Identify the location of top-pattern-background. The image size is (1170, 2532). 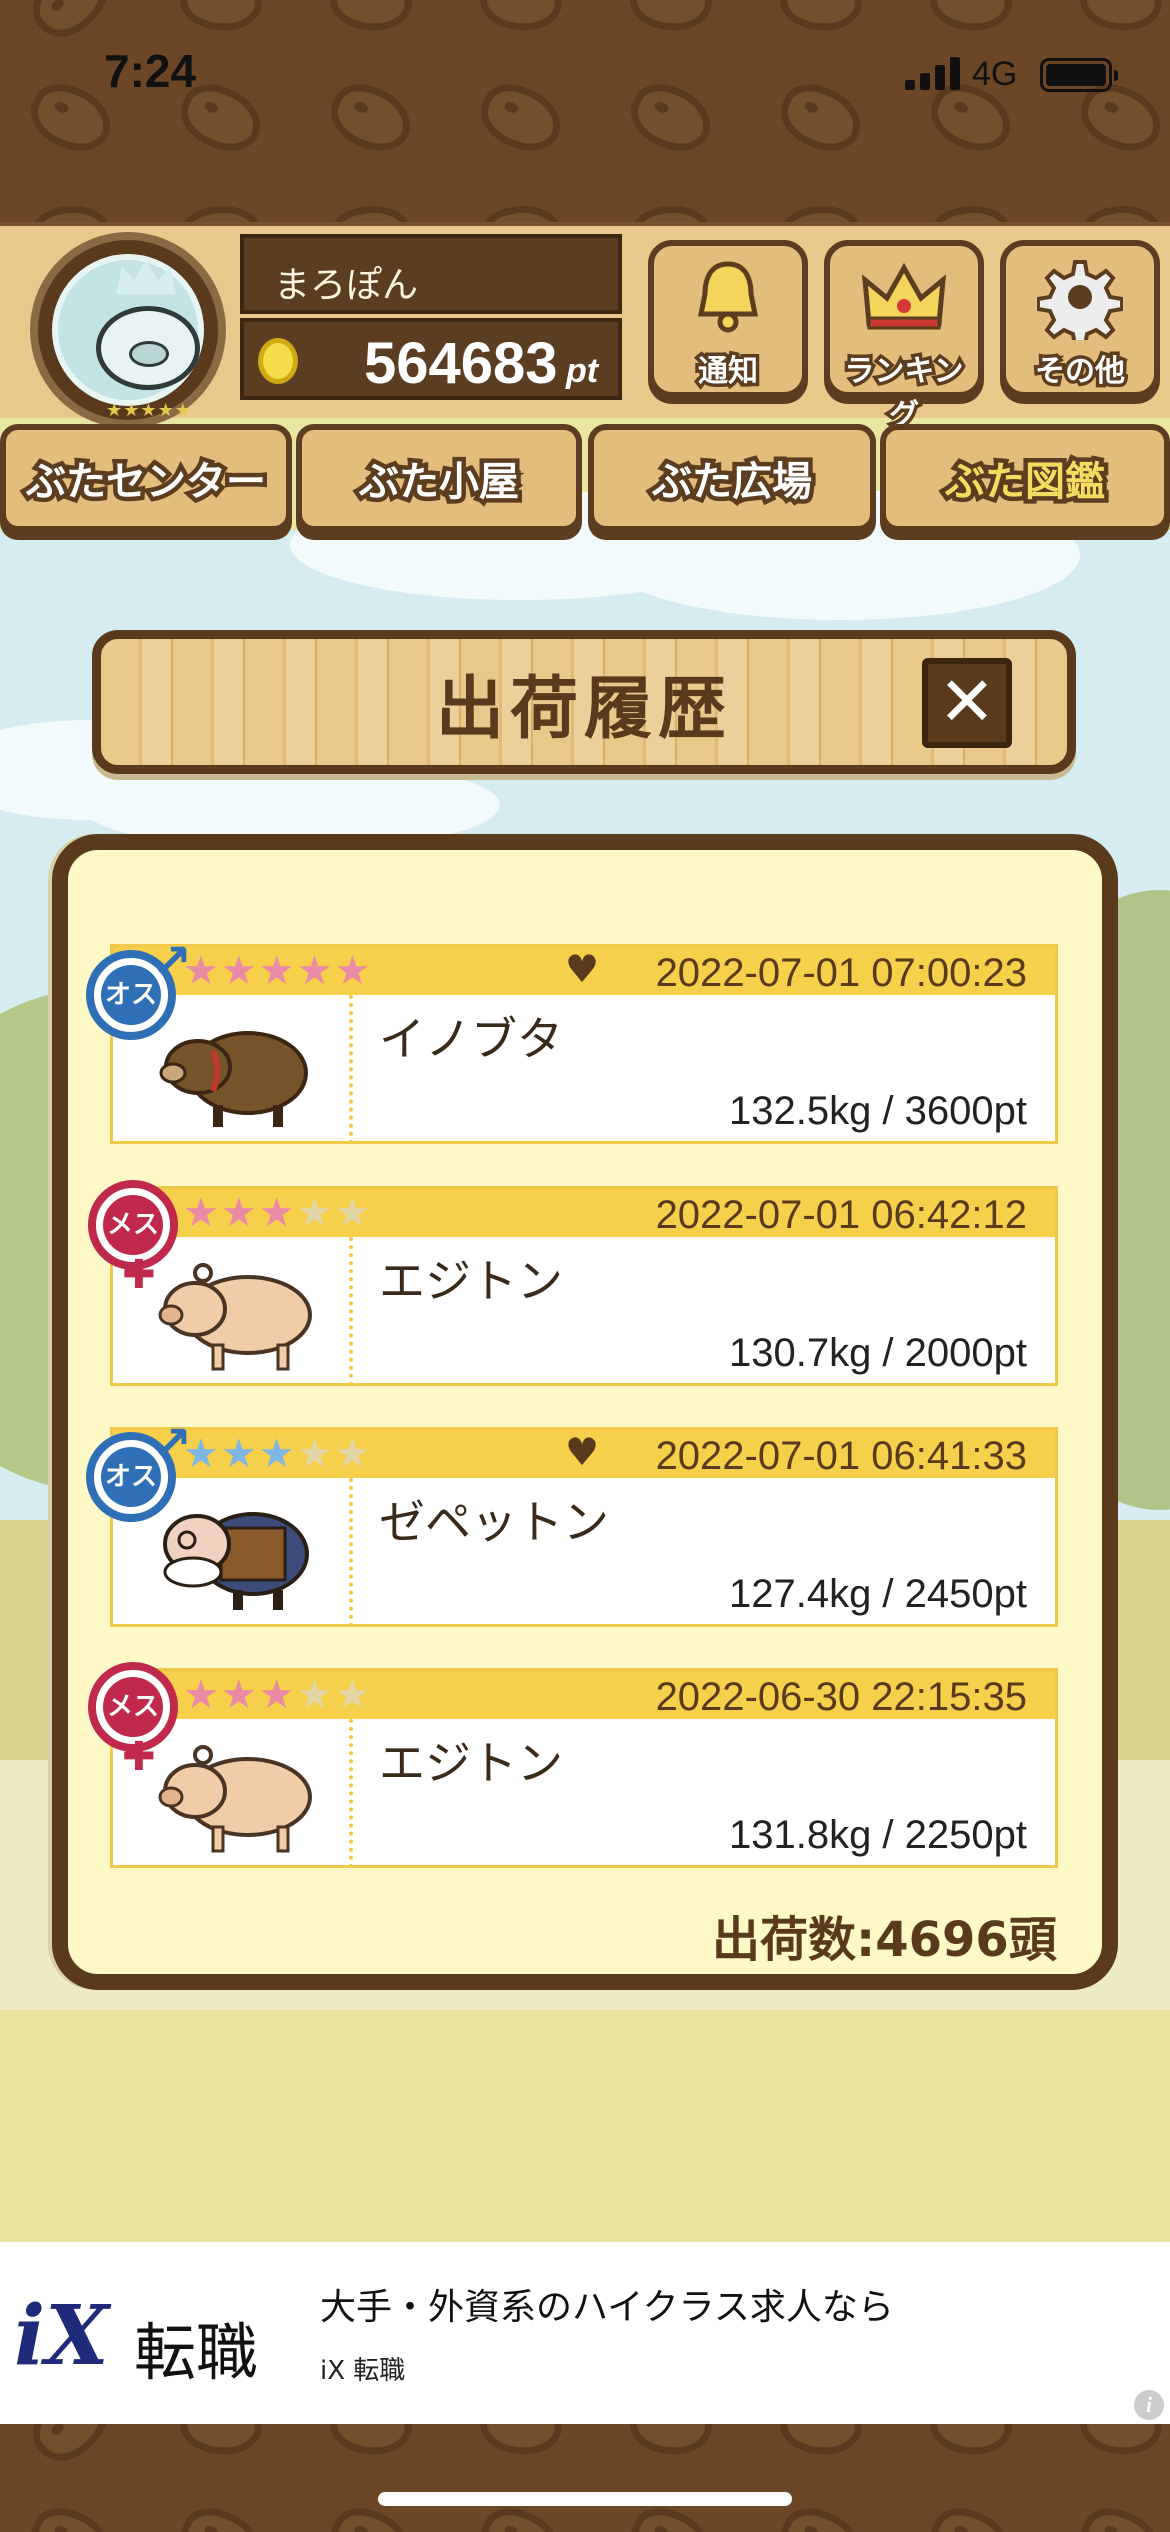
(585, 111).